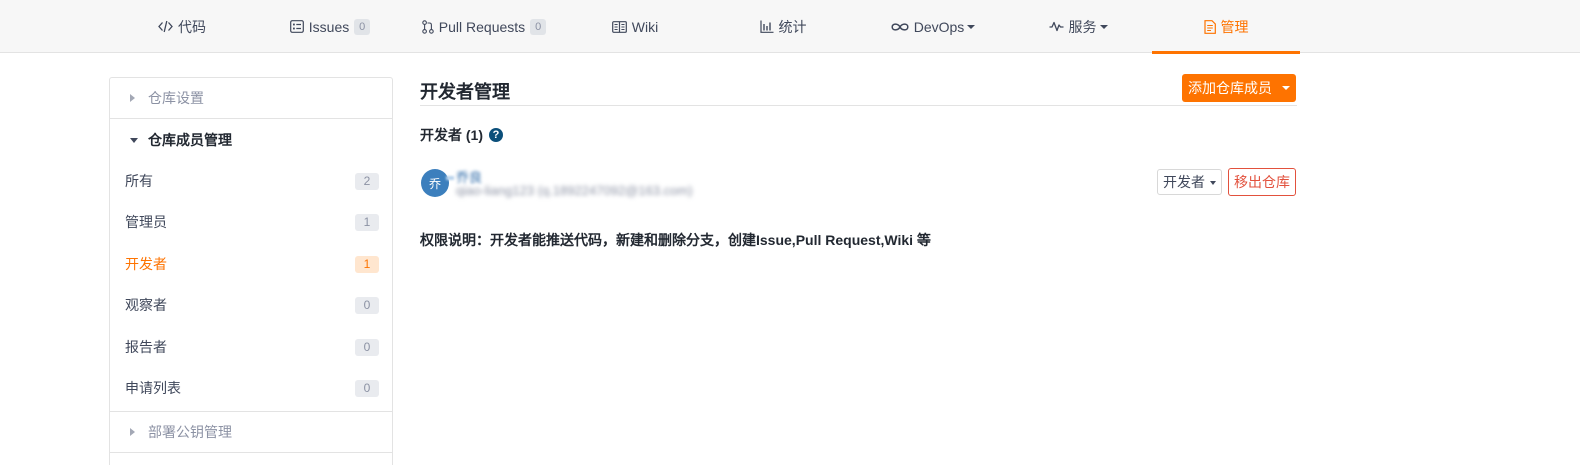 This screenshot has height=465, width=1580. I want to click on infinity-icon, so click(900, 27).